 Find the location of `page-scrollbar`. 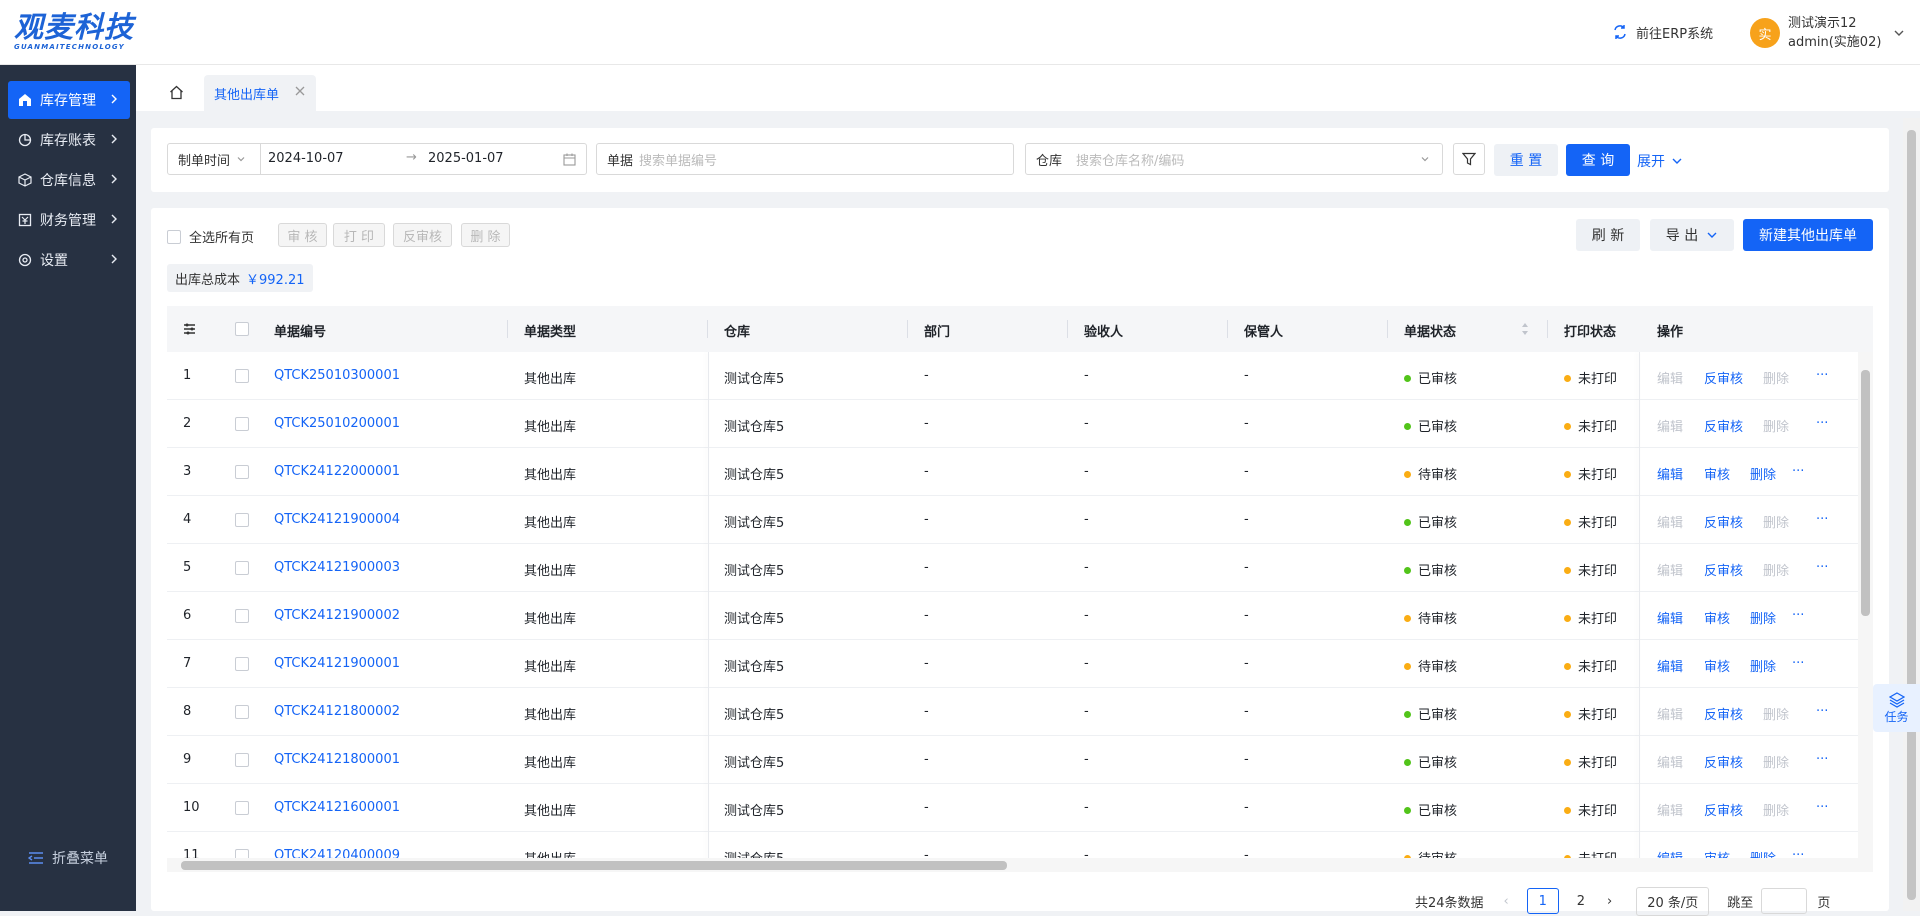

page-scrollbar is located at coordinates (1911, 514).